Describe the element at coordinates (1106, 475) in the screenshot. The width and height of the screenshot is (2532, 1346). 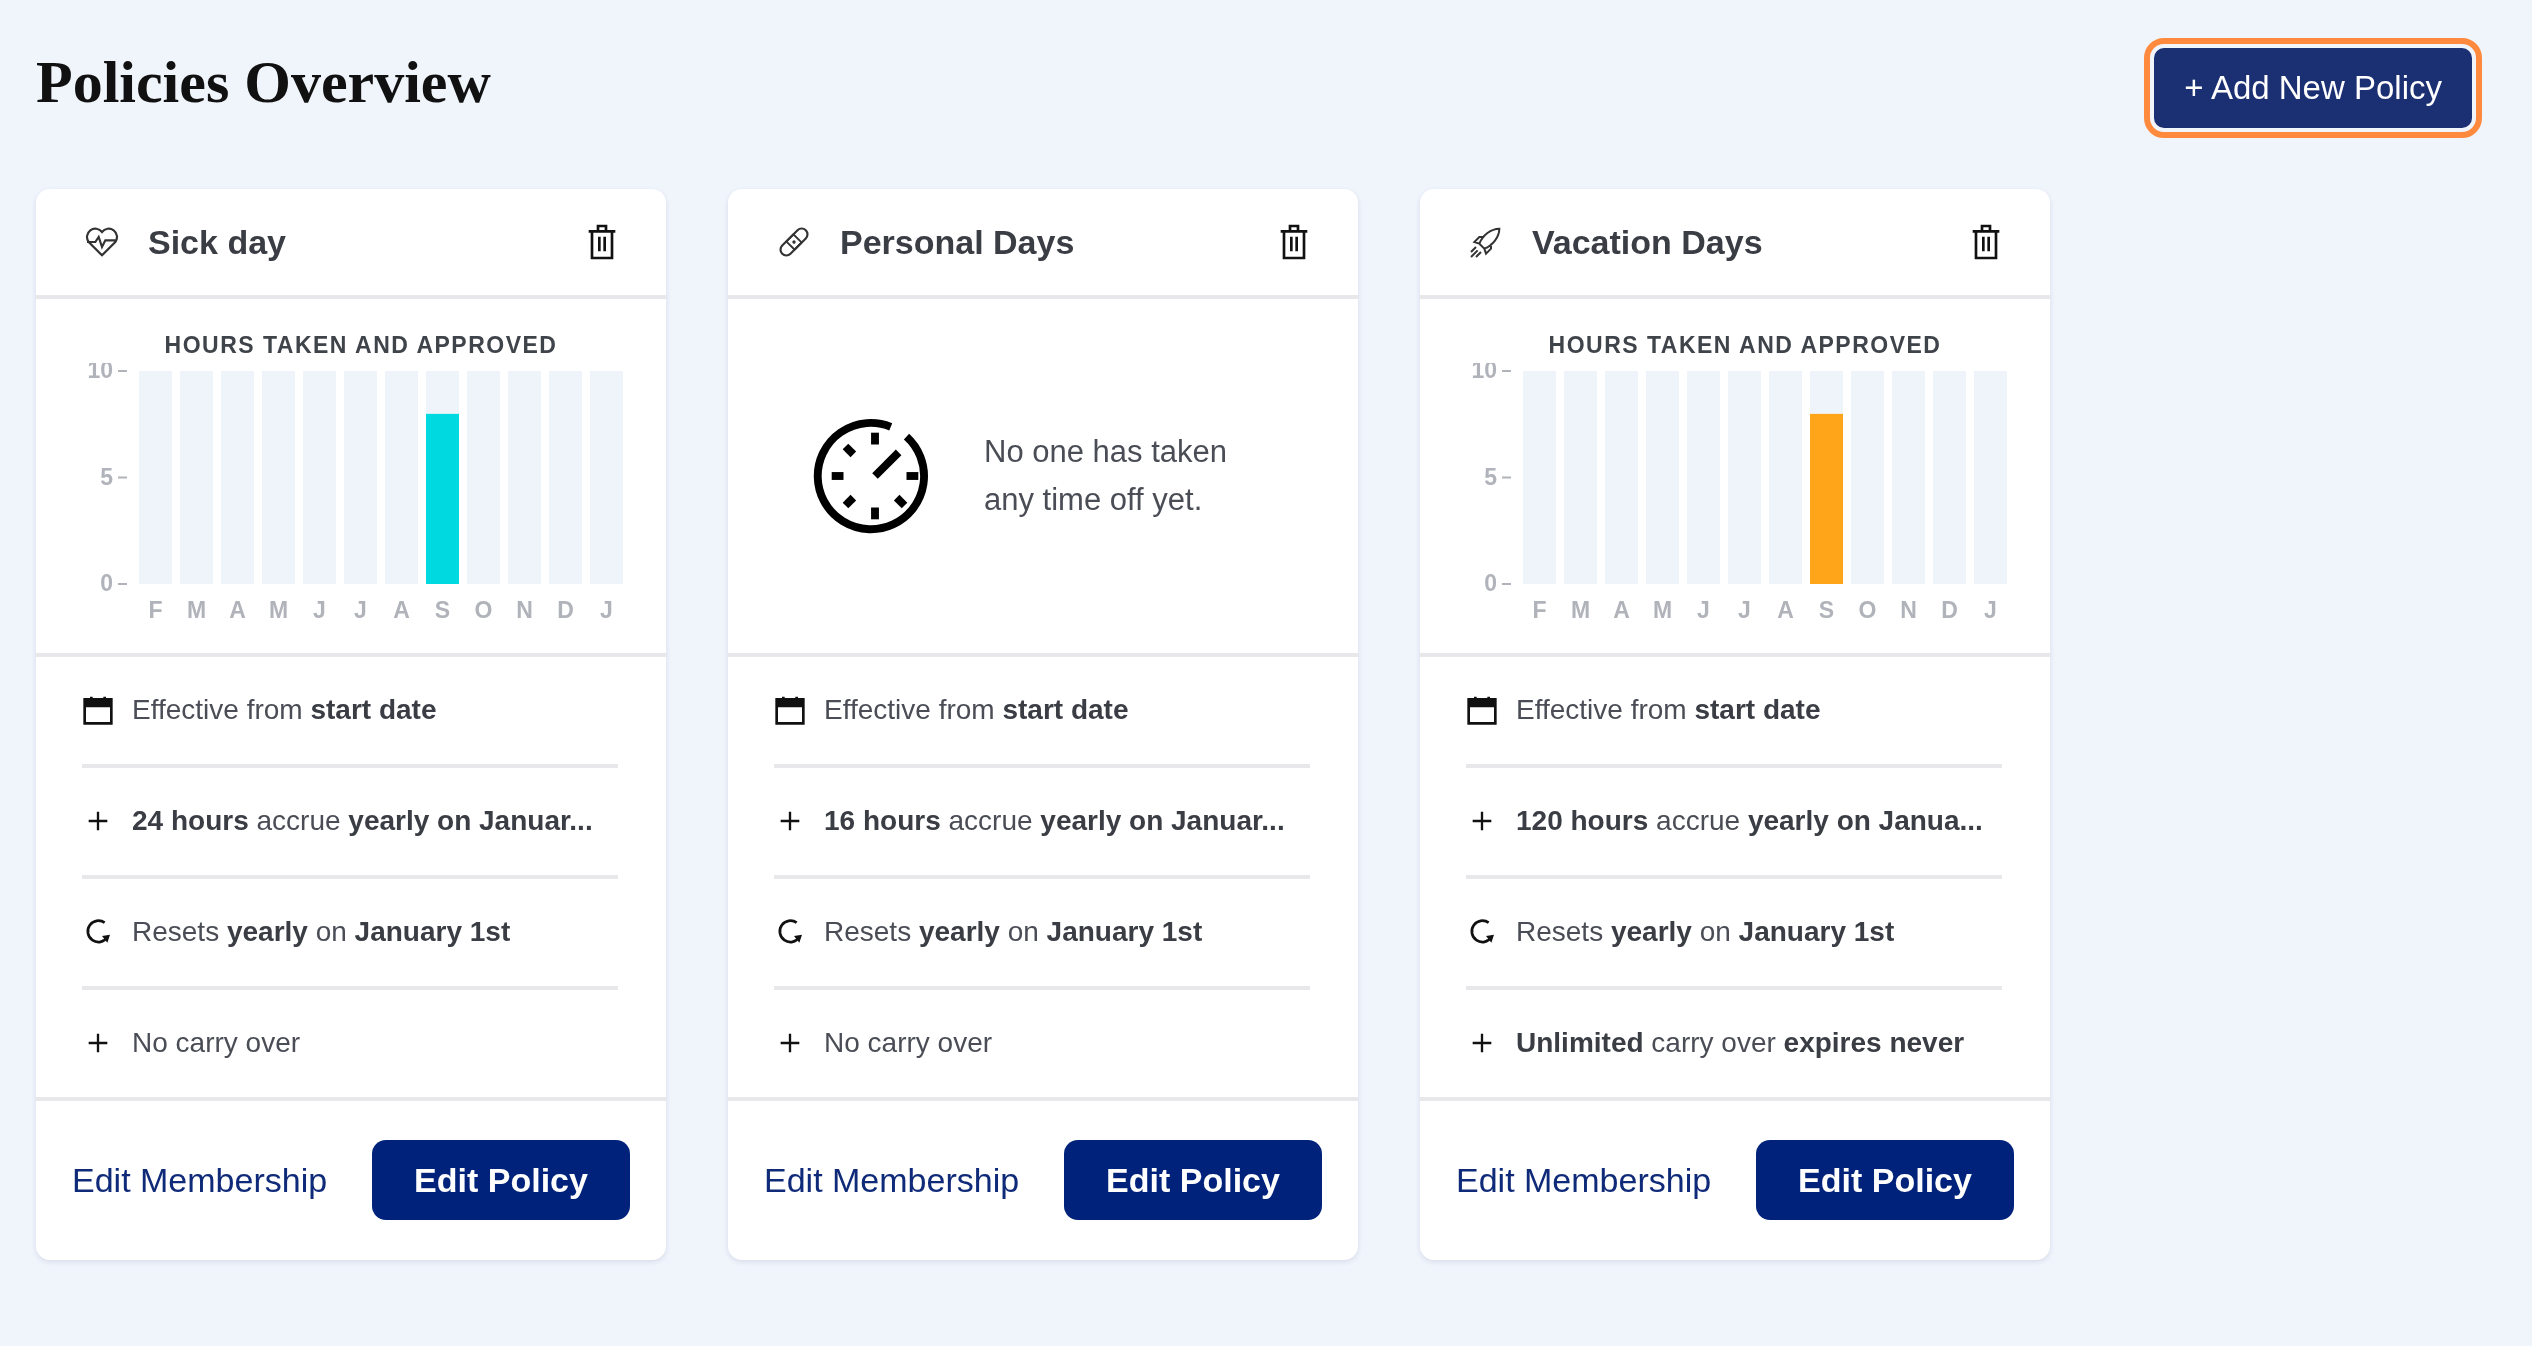
I see `empty-state-message: No one has taken any time off yet.` at that location.